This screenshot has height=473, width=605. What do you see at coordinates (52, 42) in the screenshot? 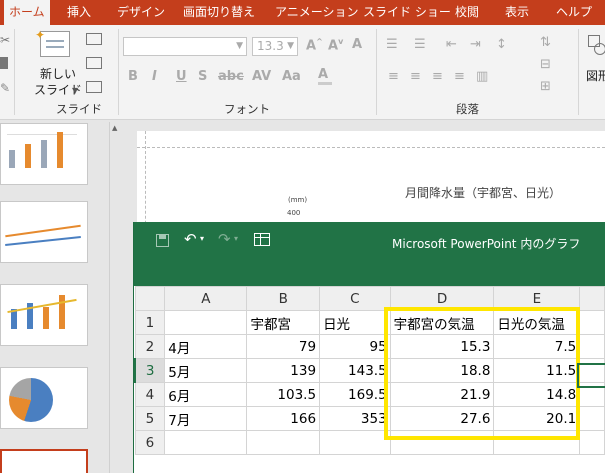
I see `new-slide-icon: ✦` at bounding box center [52, 42].